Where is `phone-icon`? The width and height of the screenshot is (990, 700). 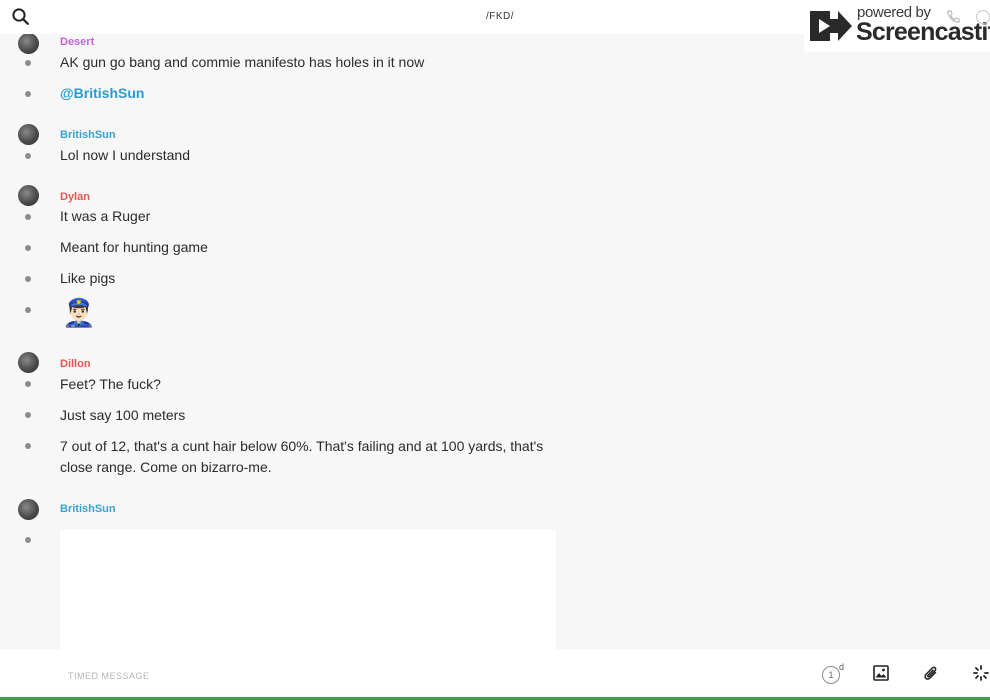 phone-icon is located at coordinates (953, 19).